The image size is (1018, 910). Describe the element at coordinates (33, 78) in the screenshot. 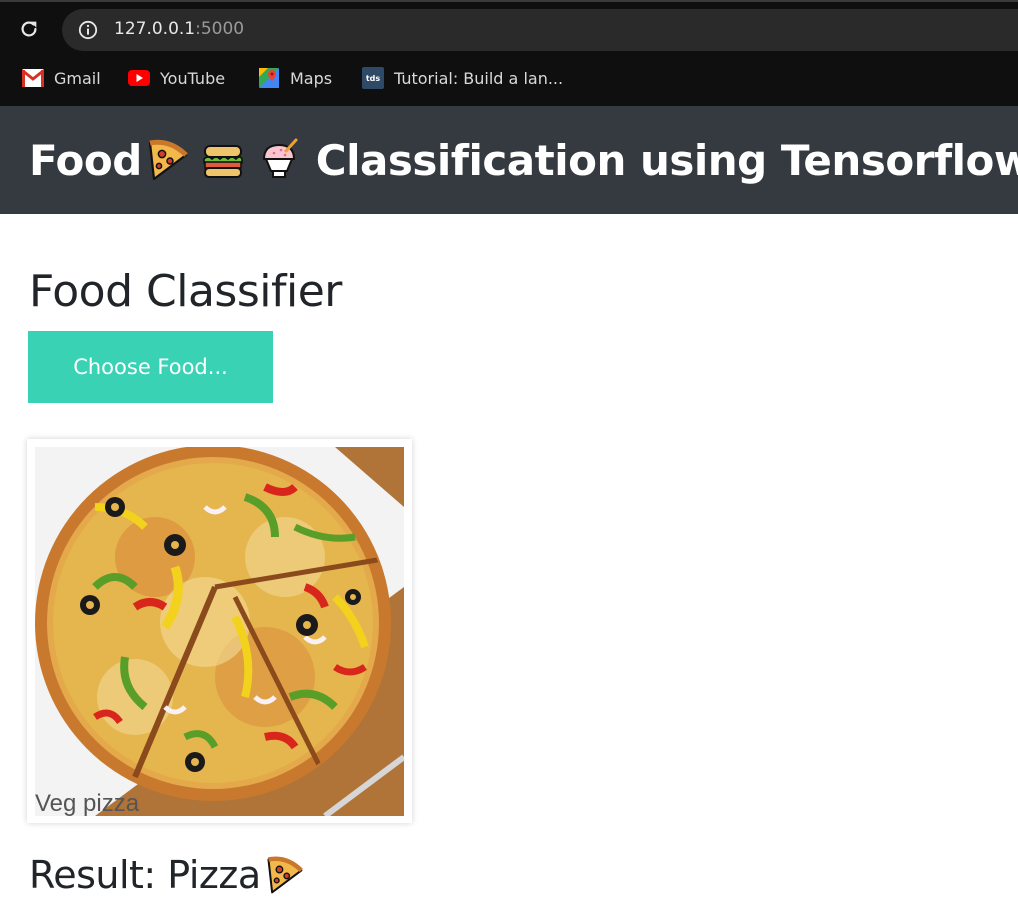

I see `gmail-icon` at that location.